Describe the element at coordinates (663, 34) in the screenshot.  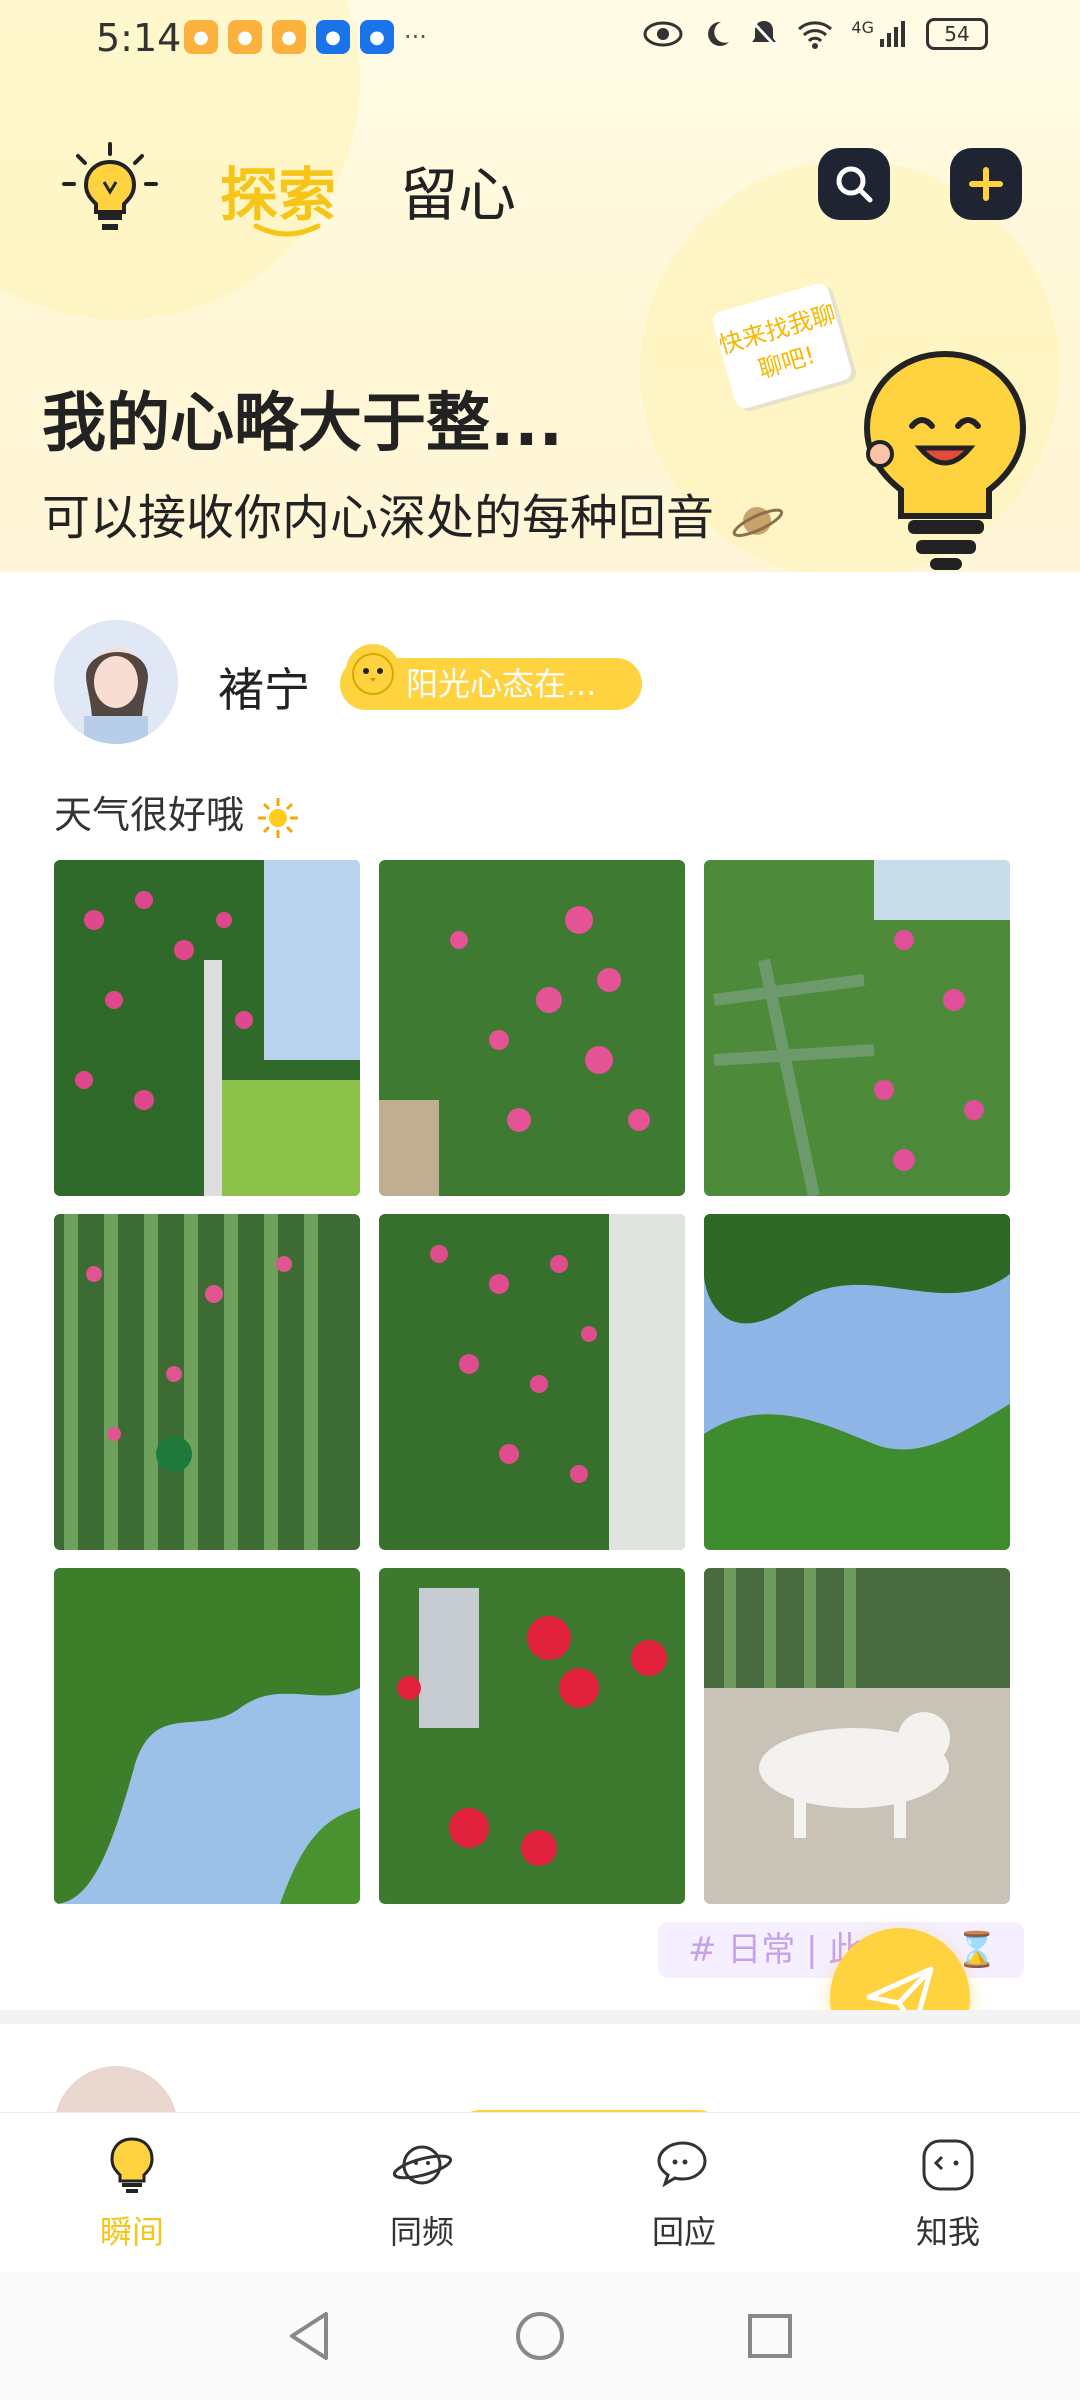
I see `eye-icon` at that location.